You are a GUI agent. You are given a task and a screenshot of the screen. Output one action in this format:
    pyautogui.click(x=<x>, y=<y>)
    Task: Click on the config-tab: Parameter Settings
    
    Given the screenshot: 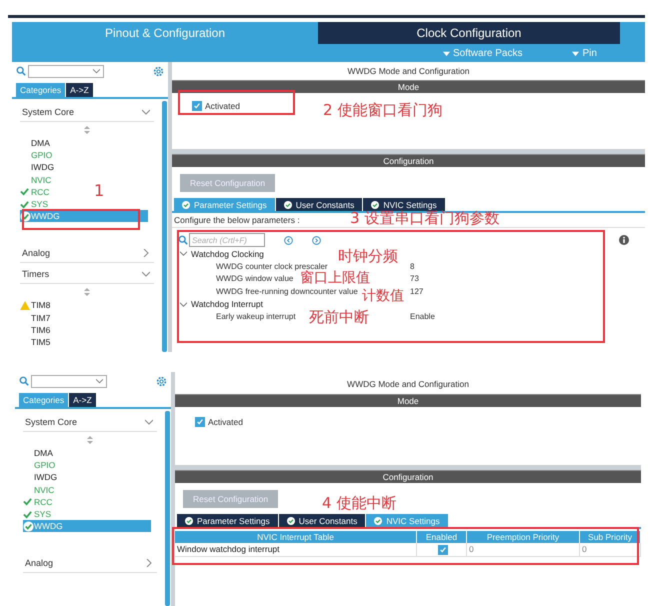 What is the action you would take?
    pyautogui.click(x=227, y=520)
    